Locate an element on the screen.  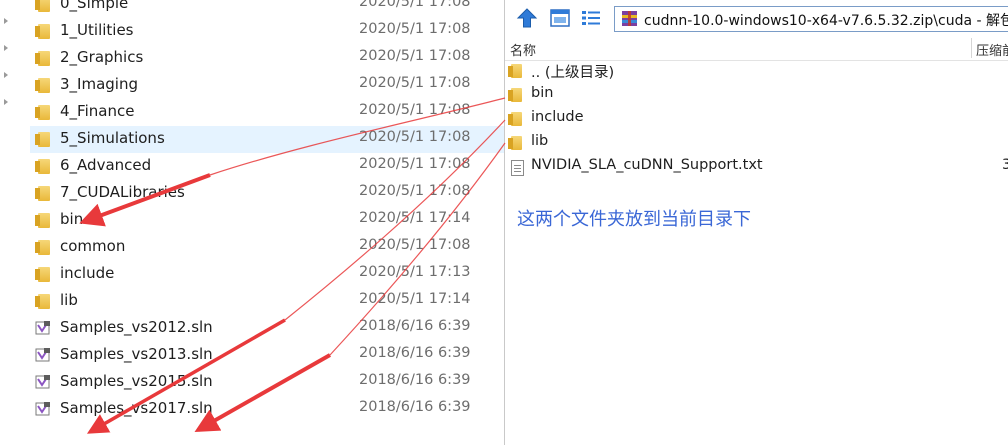
archive-folder-row: bin is located at coordinates (756, 95).